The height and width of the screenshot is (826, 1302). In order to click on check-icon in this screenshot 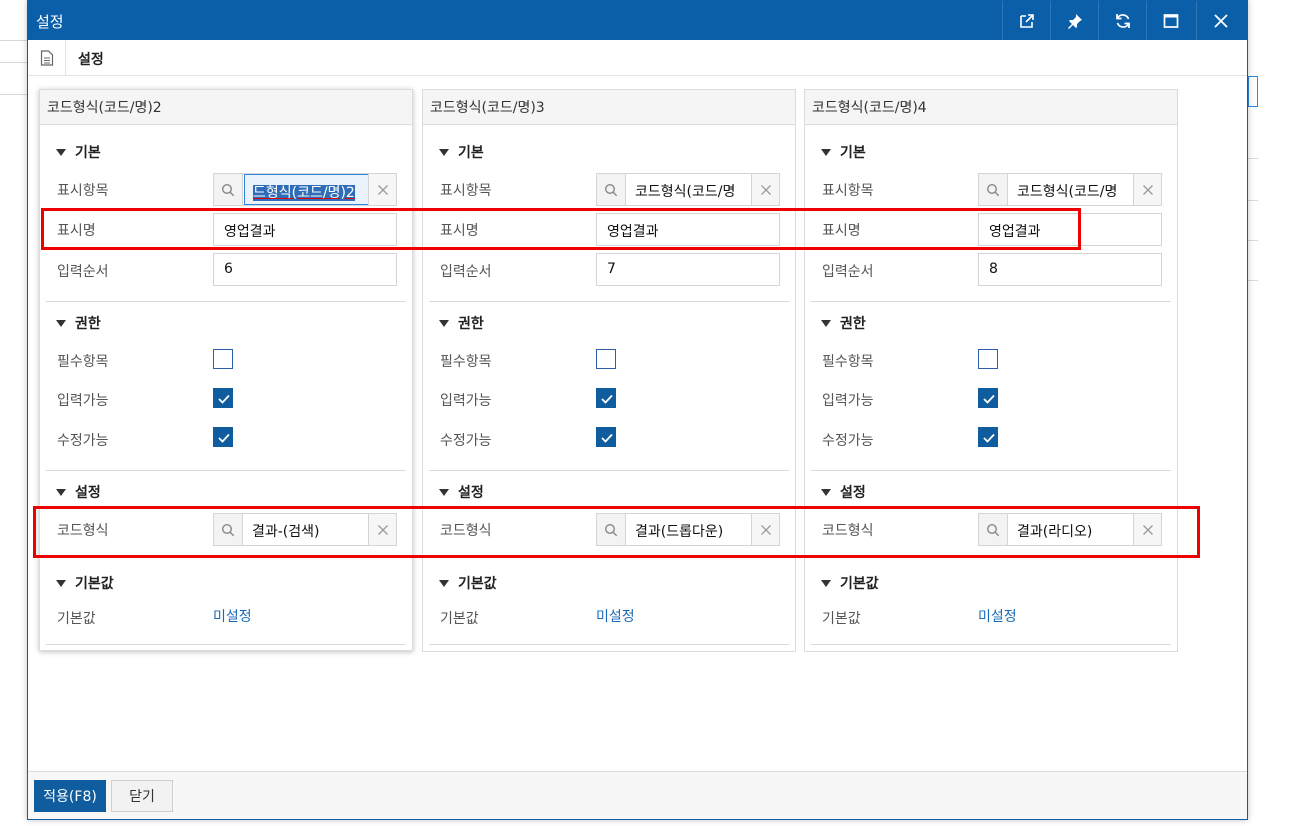, I will do `click(989, 438)`.